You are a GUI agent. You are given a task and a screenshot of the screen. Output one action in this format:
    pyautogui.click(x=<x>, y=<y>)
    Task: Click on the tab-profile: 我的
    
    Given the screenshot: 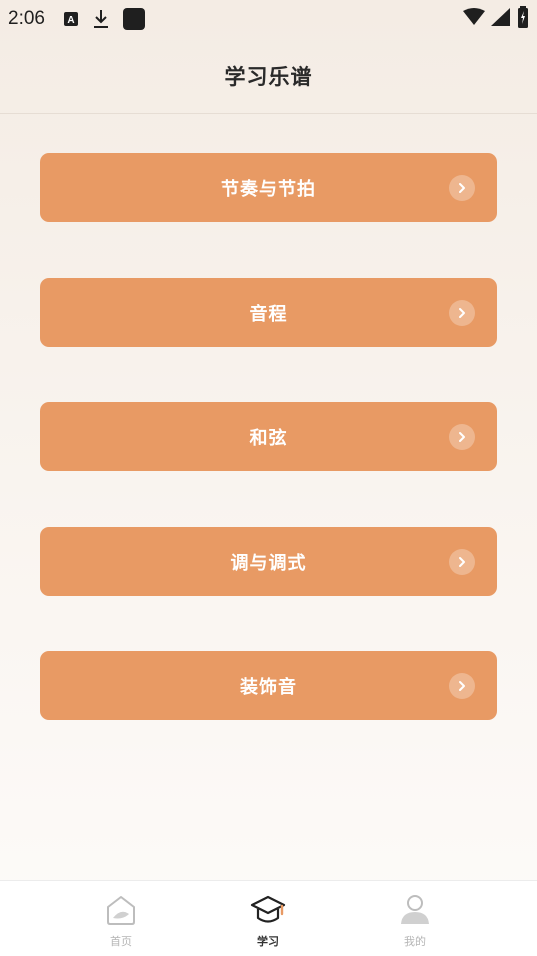 What is the action you would take?
    pyautogui.click(x=415, y=918)
    